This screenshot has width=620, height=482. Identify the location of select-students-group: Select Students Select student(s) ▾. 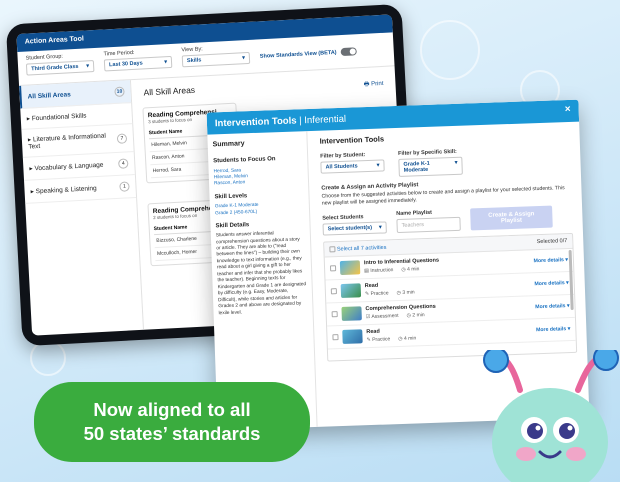
(354, 224).